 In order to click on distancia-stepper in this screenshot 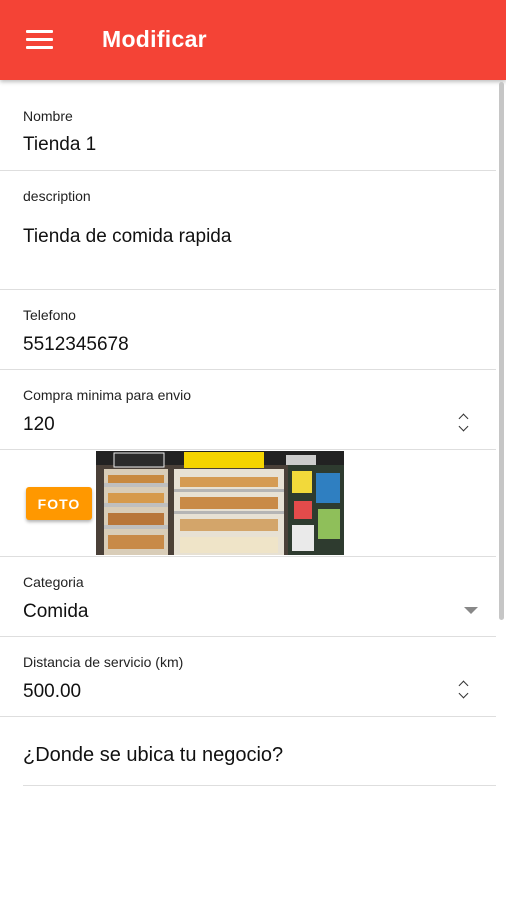, I will do `click(464, 690)`.